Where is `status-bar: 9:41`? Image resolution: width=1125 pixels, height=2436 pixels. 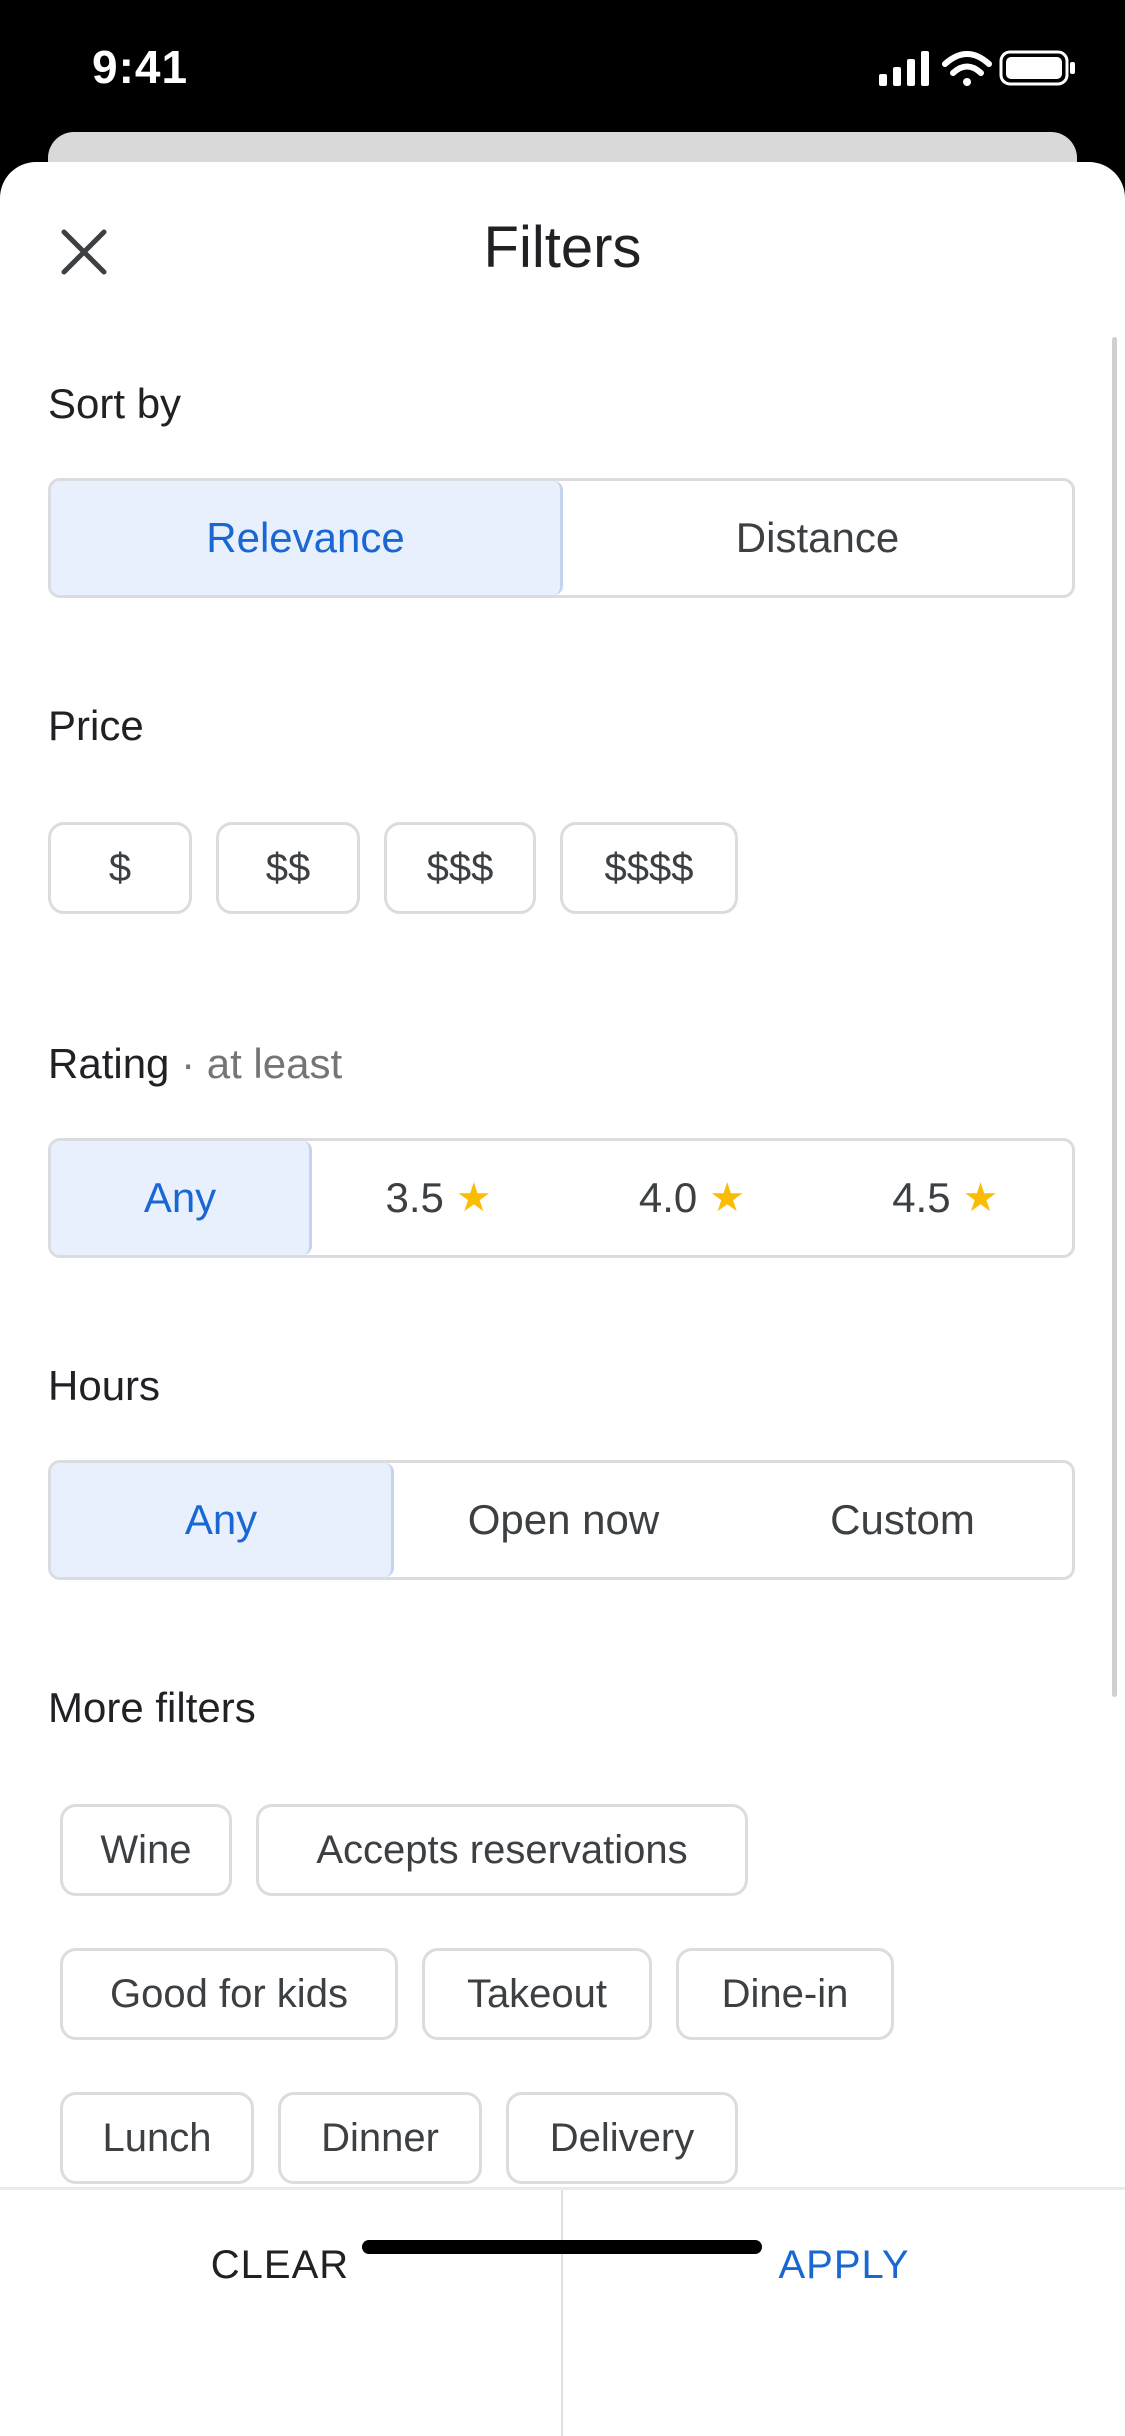
status-bar: 9:41 is located at coordinates (562, 70).